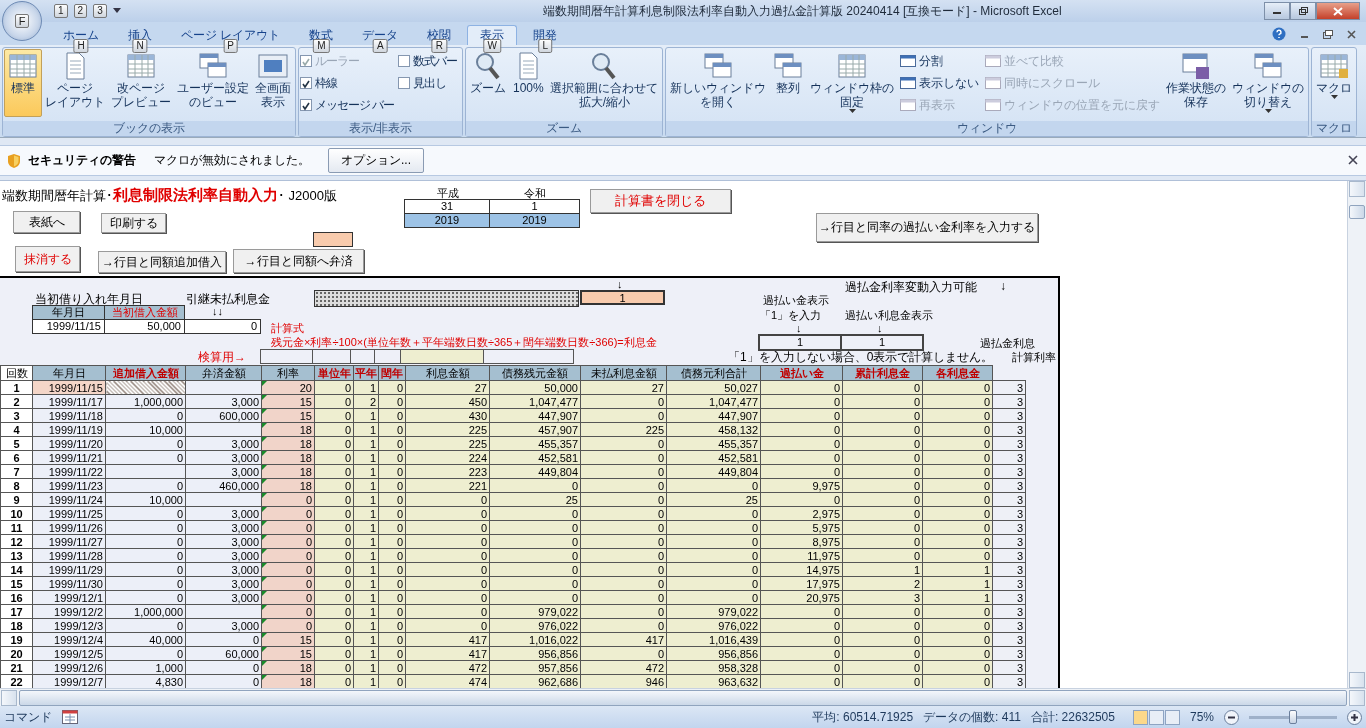 This screenshot has width=1366, height=728. What do you see at coordinates (392, 373) in the screenshot?
I see `column-header: 閏年` at bounding box center [392, 373].